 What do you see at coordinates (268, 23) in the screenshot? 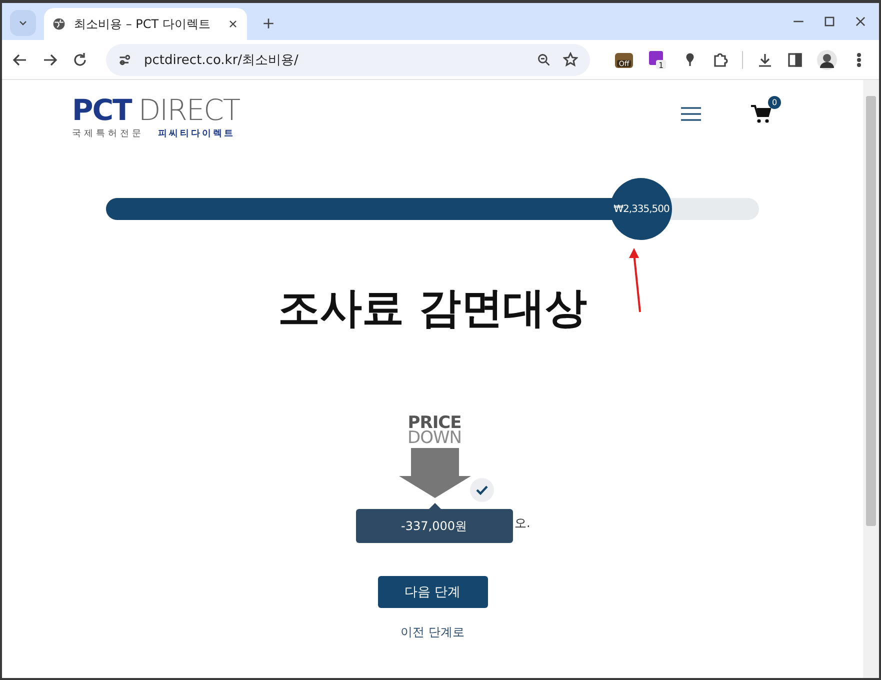
I see `plus-icon` at bounding box center [268, 23].